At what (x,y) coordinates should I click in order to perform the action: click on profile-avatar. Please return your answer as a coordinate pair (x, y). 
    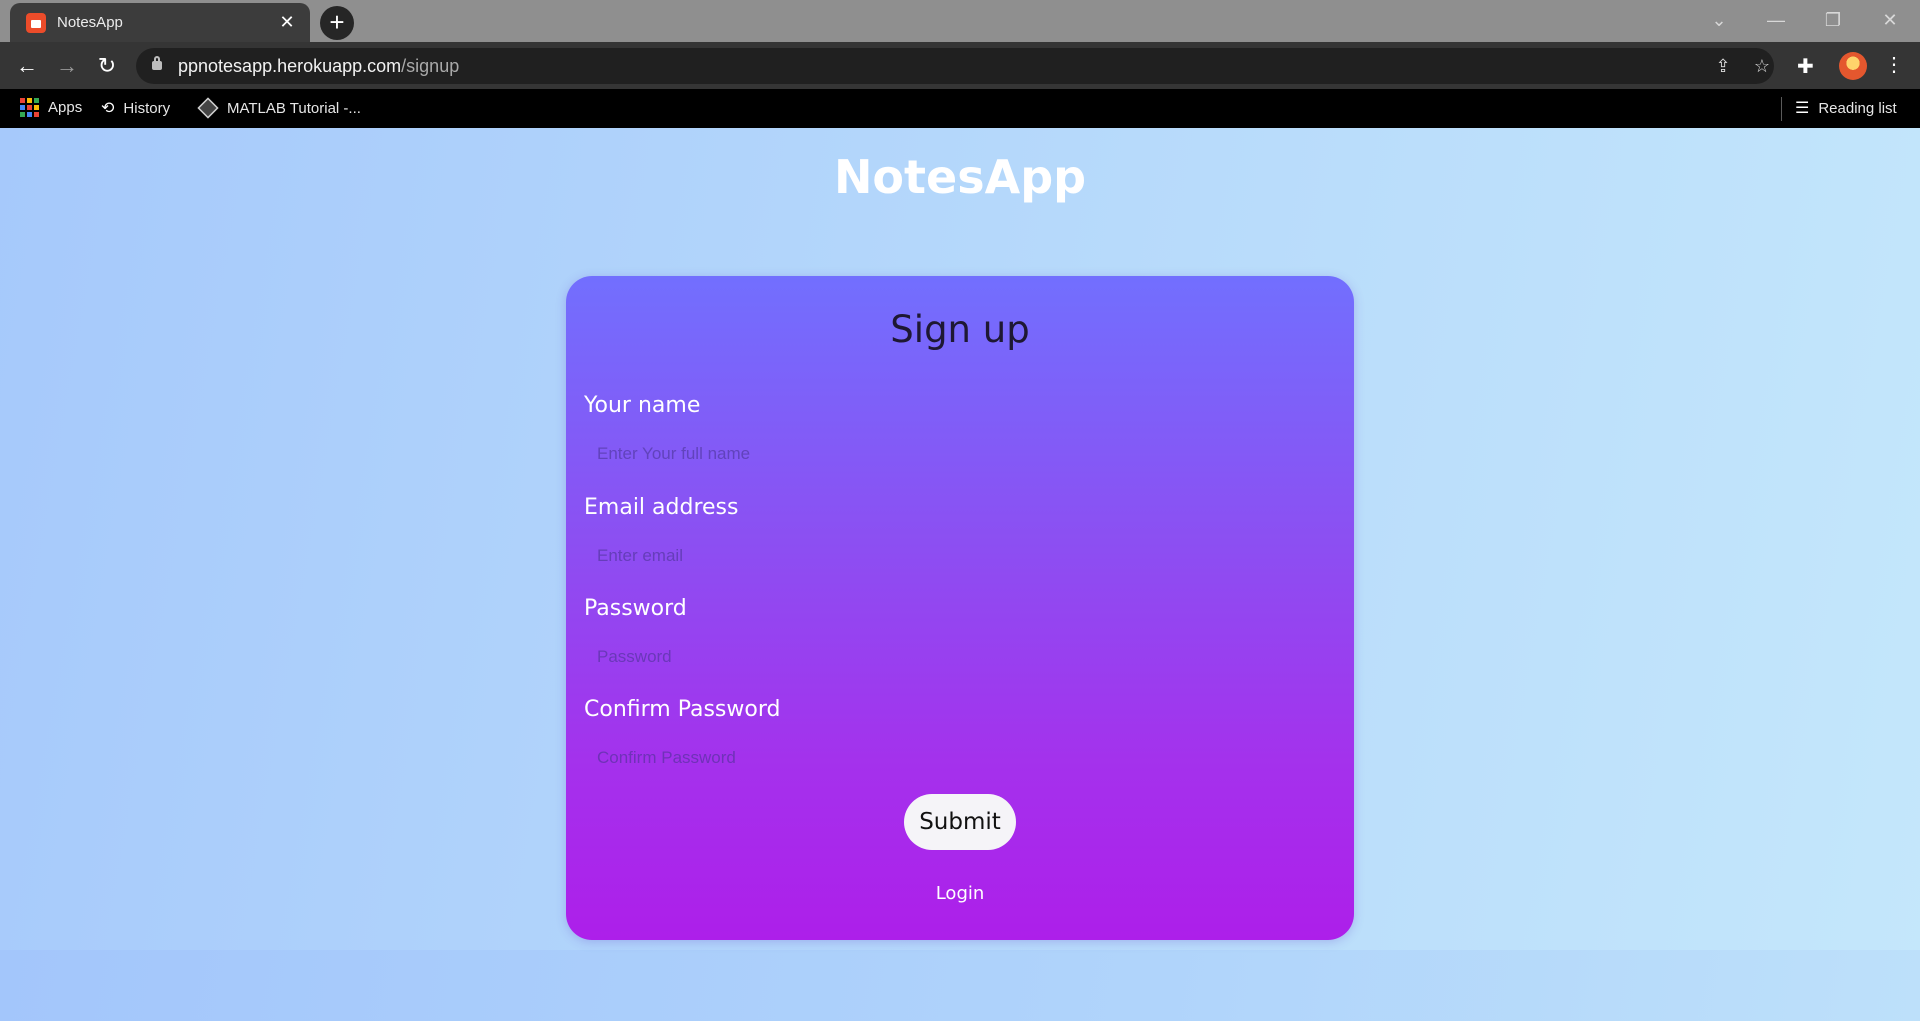
    Looking at the image, I should click on (1853, 66).